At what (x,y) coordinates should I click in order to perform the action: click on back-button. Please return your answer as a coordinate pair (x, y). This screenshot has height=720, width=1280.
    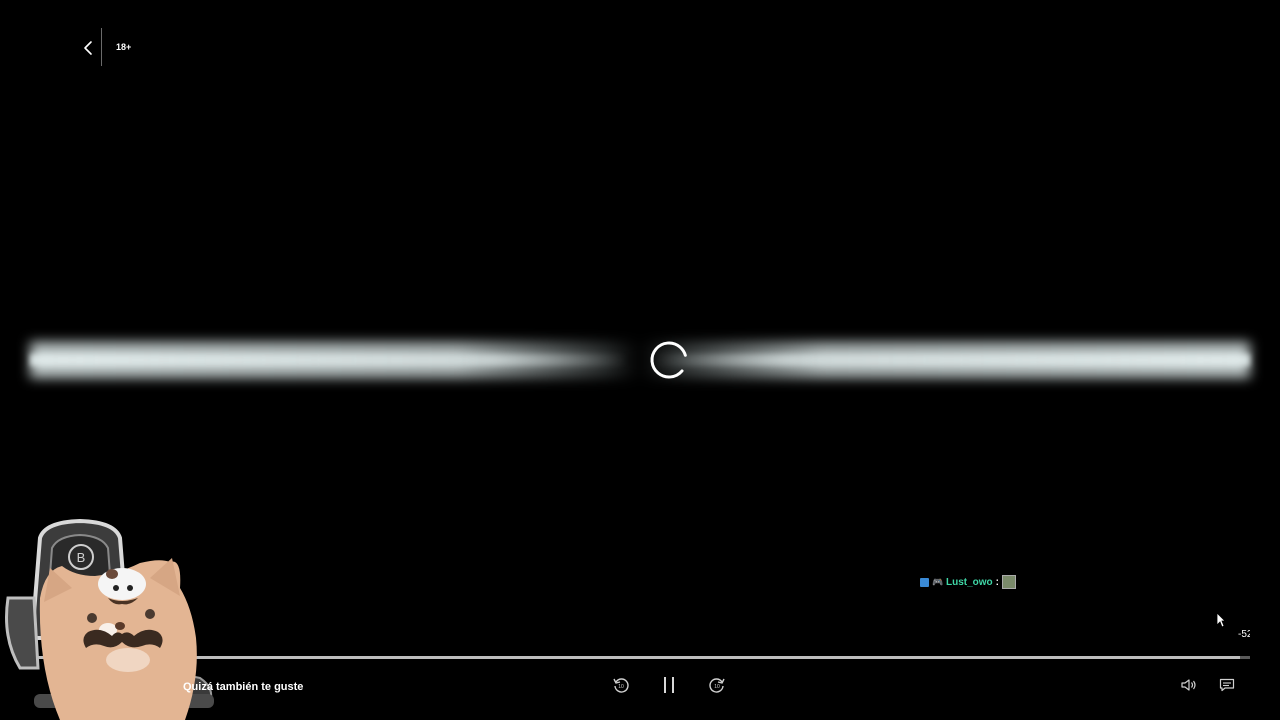
    Looking at the image, I should click on (88, 48).